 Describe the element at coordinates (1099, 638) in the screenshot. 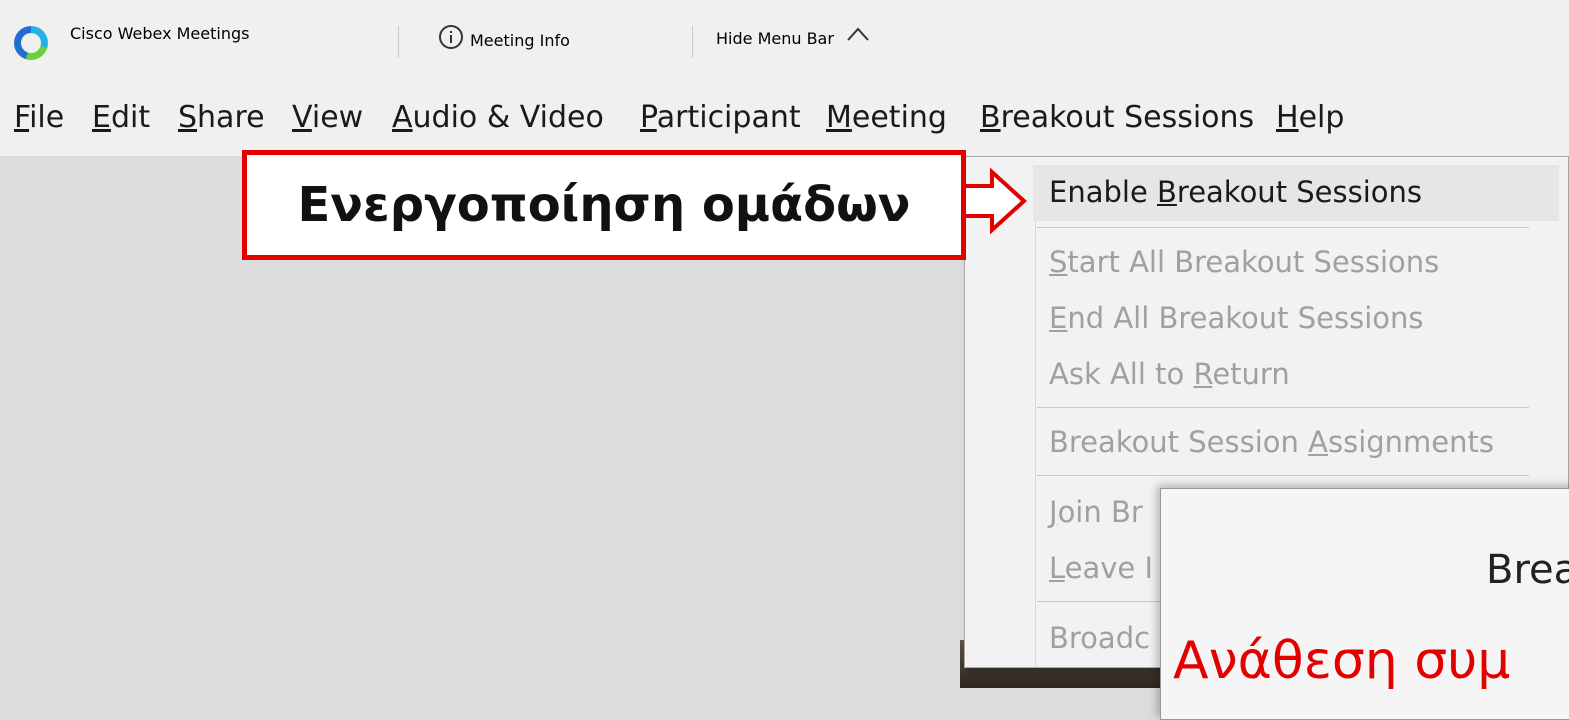

I see `menu-item-broadcast: Broadc` at that location.